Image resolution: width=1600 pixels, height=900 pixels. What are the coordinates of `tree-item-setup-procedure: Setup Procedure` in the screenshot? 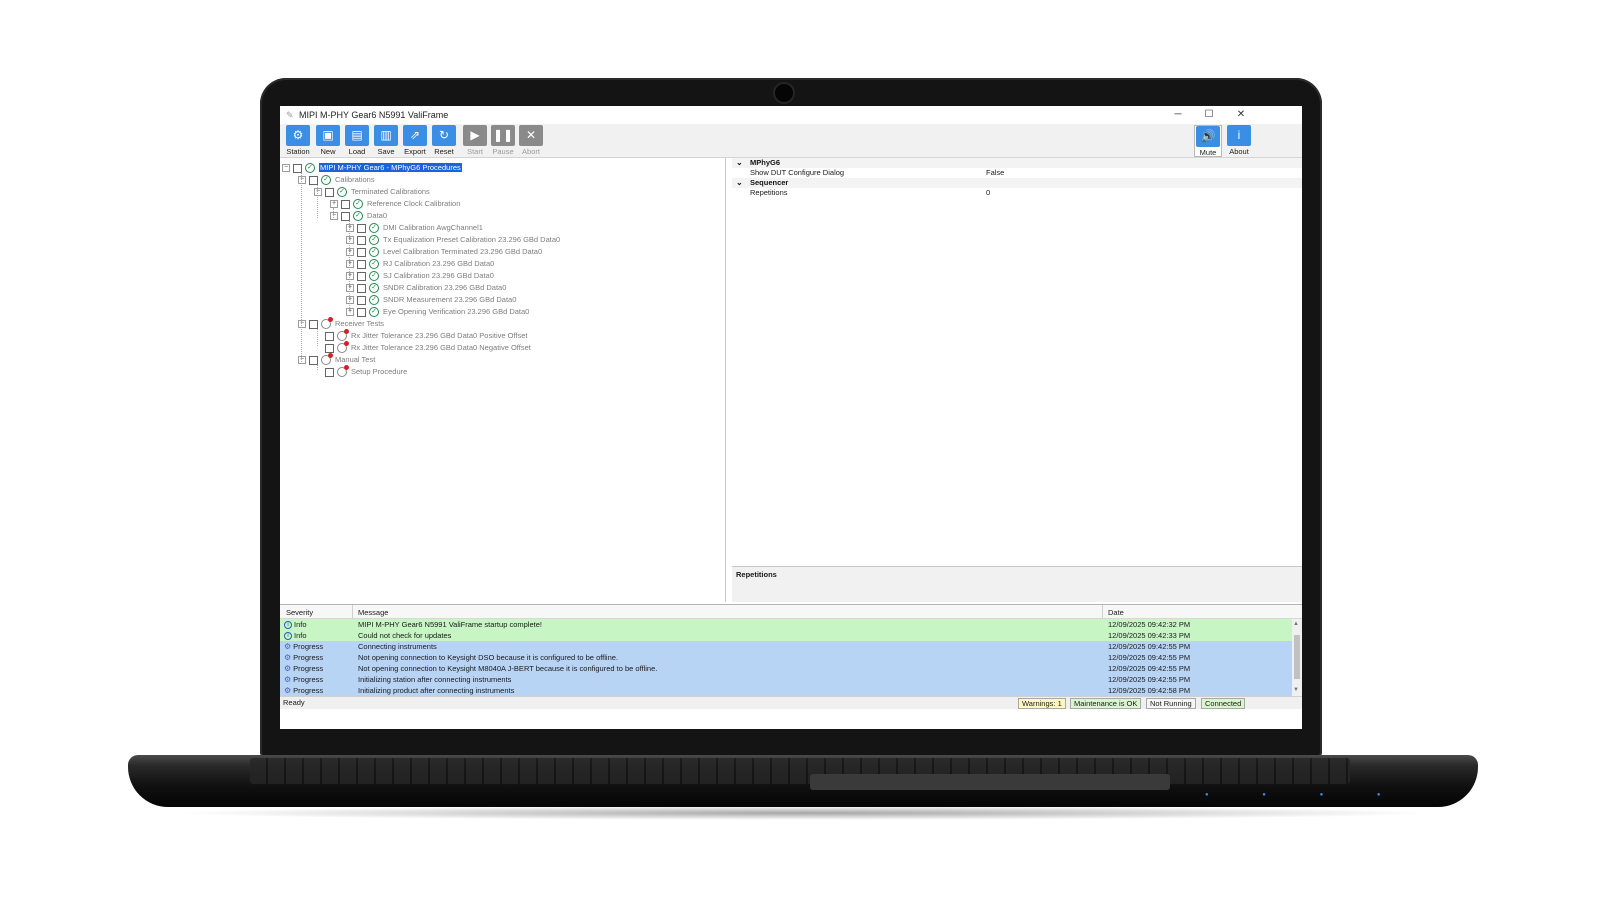 It's located at (366, 371).